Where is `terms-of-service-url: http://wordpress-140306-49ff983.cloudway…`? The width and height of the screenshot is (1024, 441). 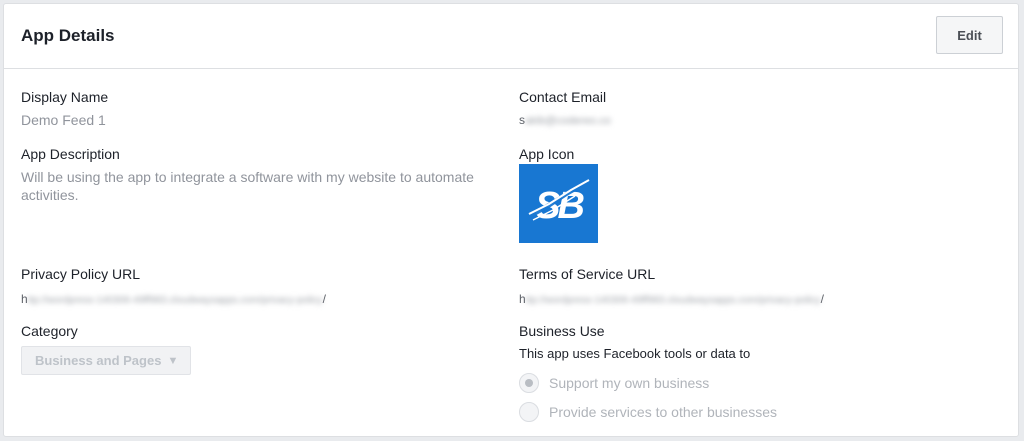
terms-of-service-url: http://wordpress-140306-49ff983.cloudway… is located at coordinates (671, 300).